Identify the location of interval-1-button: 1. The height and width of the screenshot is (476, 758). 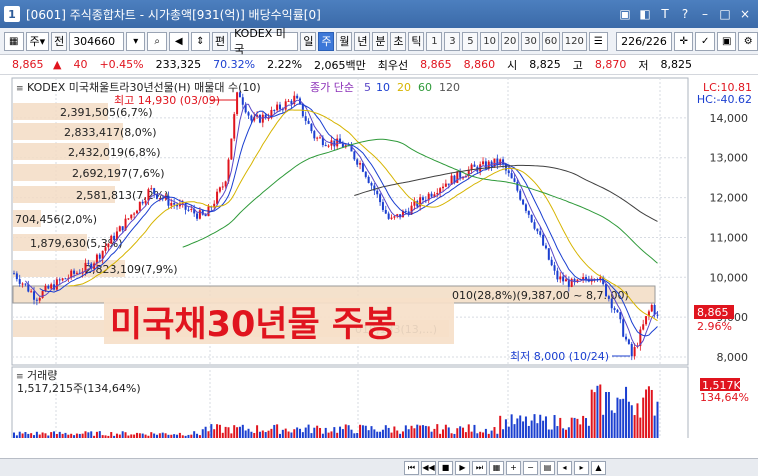
(434, 41).